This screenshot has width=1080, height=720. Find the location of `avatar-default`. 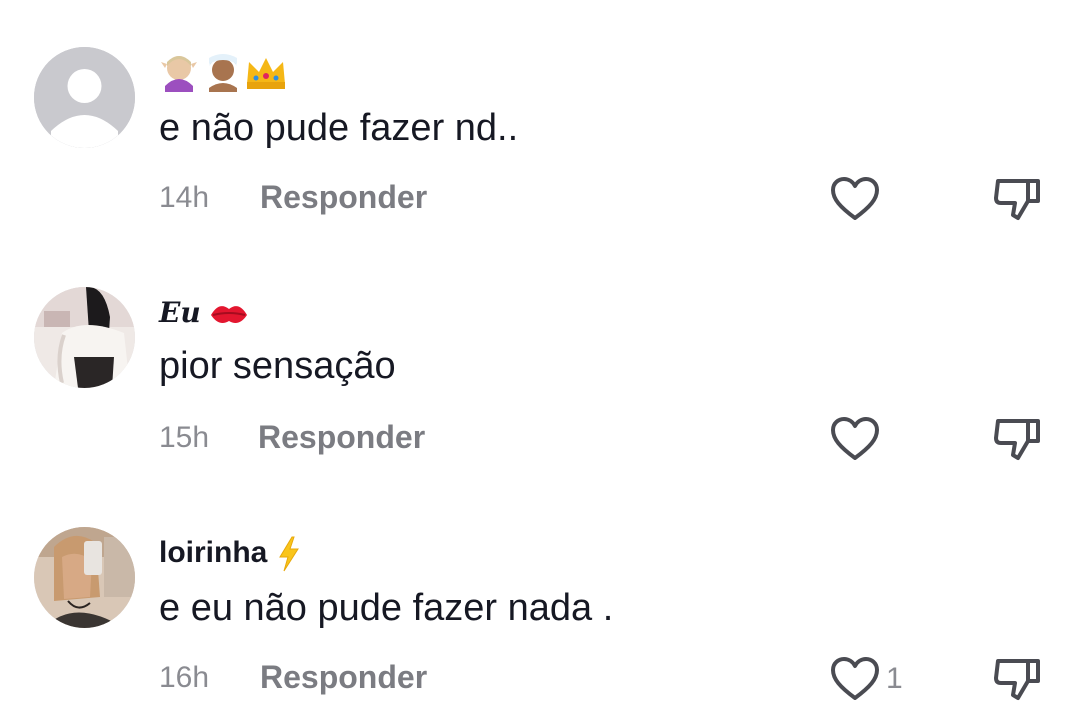

avatar-default is located at coordinates (84, 97).